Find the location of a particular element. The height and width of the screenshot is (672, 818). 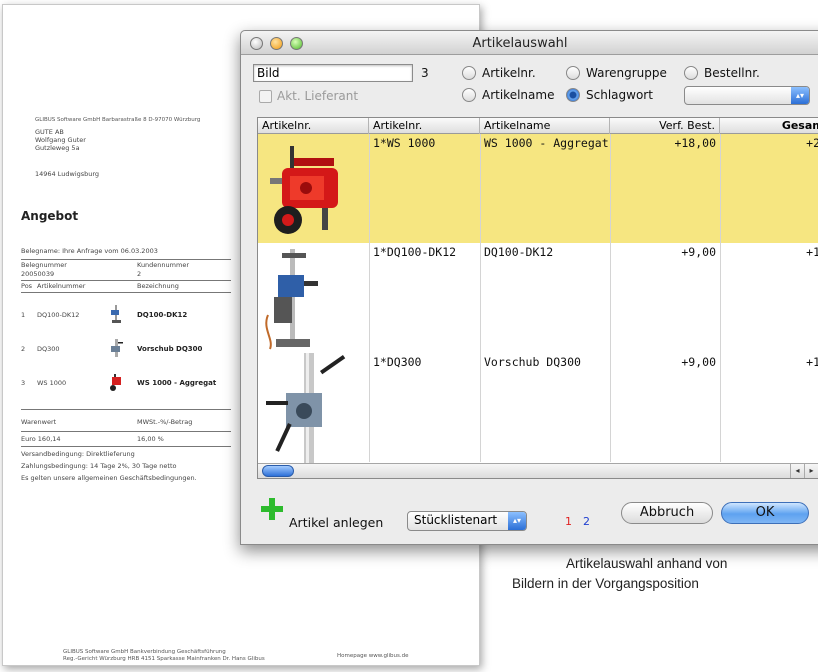

artikel-anlegen-label: Artikel anlegen is located at coordinates (336, 522).